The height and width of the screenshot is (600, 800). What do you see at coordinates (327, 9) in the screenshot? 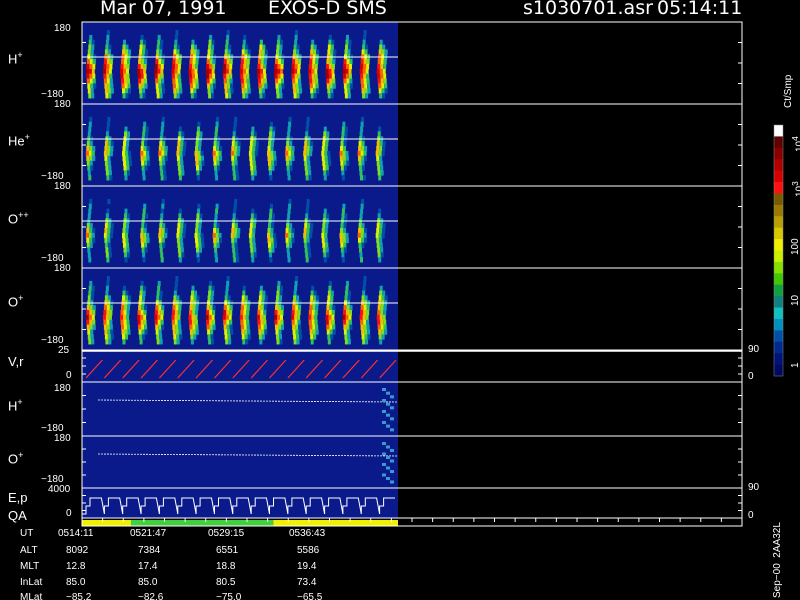
I see `header-instrument: EXOS-D SMS` at bounding box center [327, 9].